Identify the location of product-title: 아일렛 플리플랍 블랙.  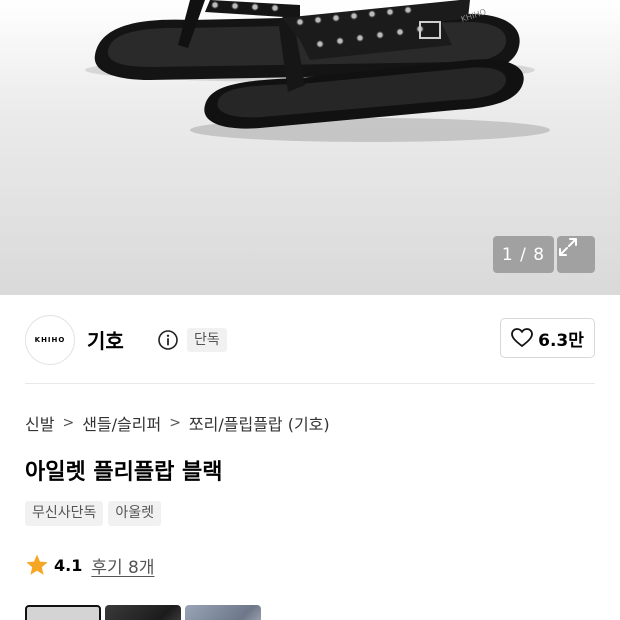
(124, 472).